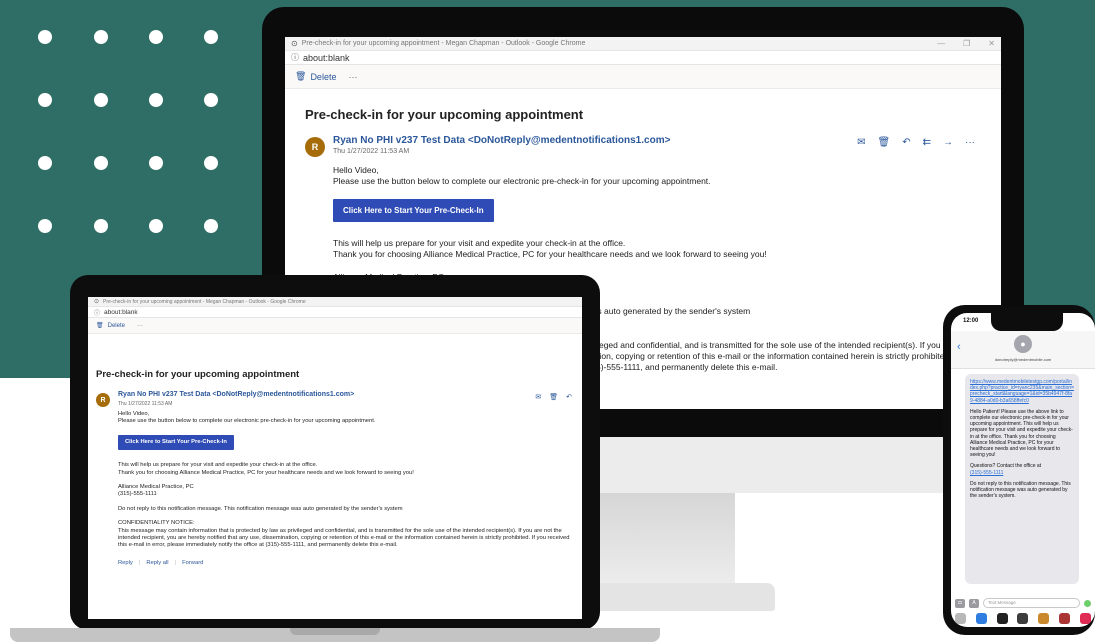  What do you see at coordinates (156, 523) in the screenshot?
I see `notice-title: CONFIDENTIALITY NOTICE:` at bounding box center [156, 523].